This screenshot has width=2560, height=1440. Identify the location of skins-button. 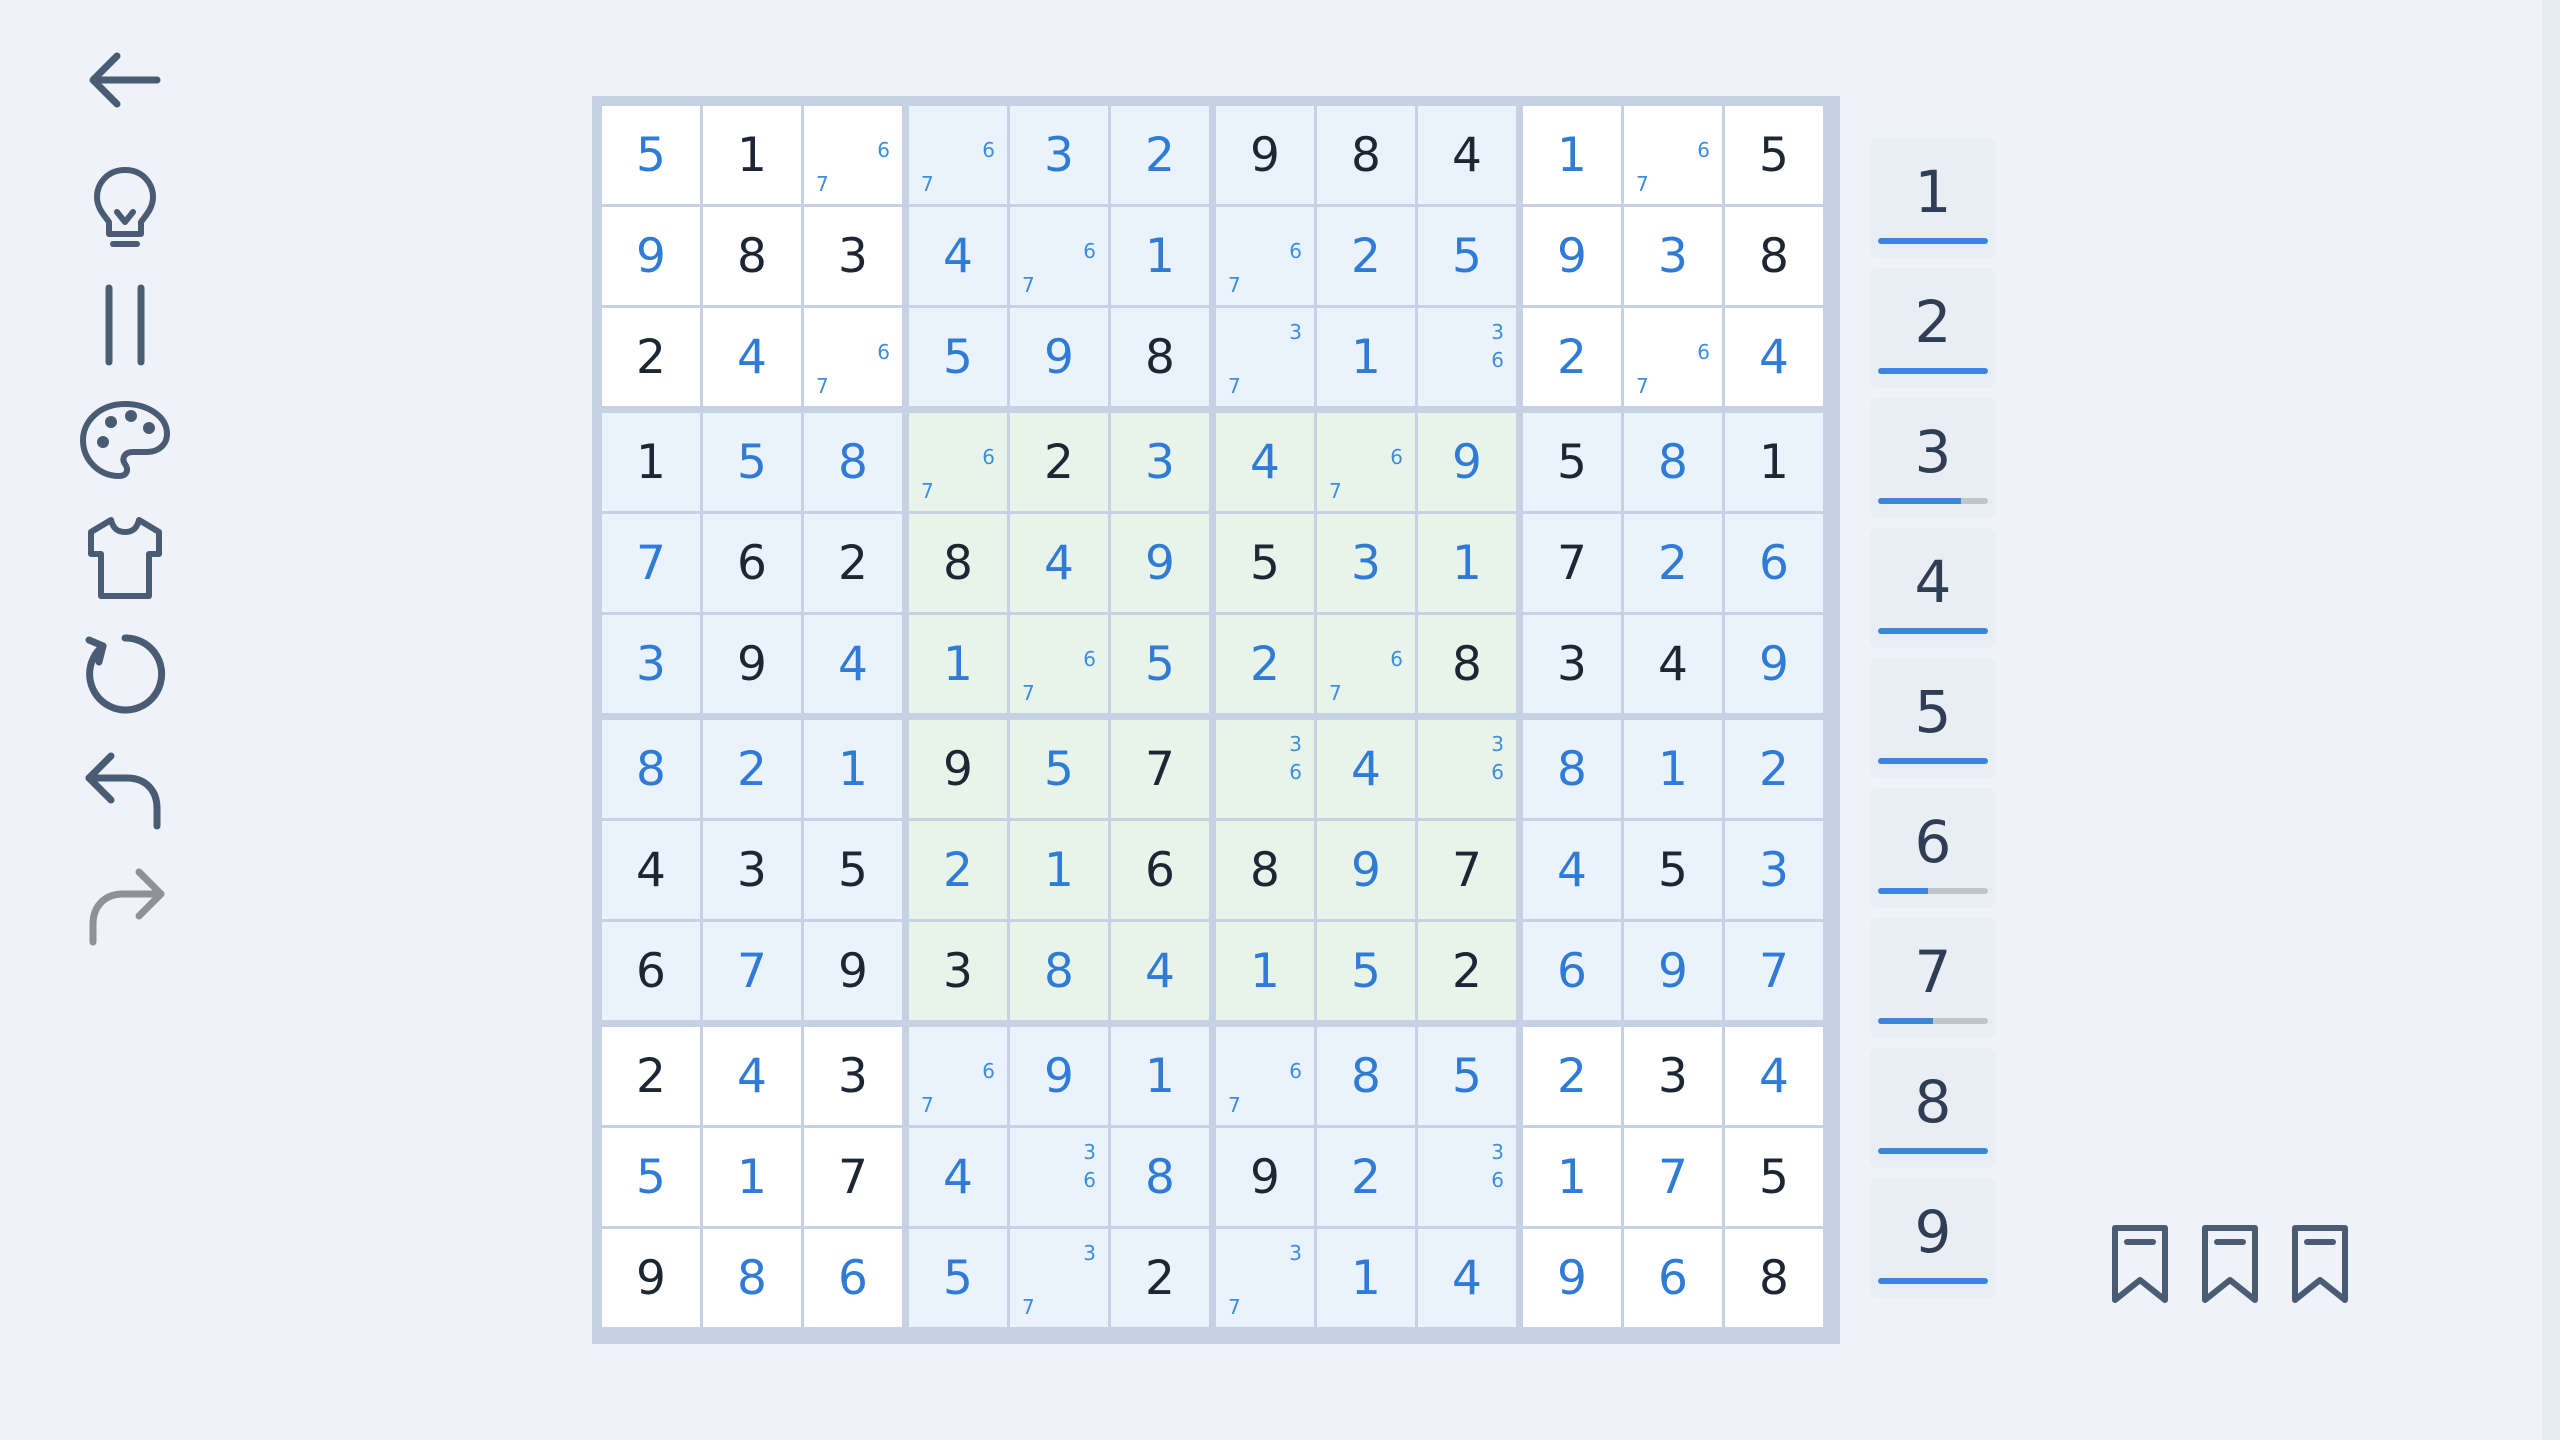
(125, 558).